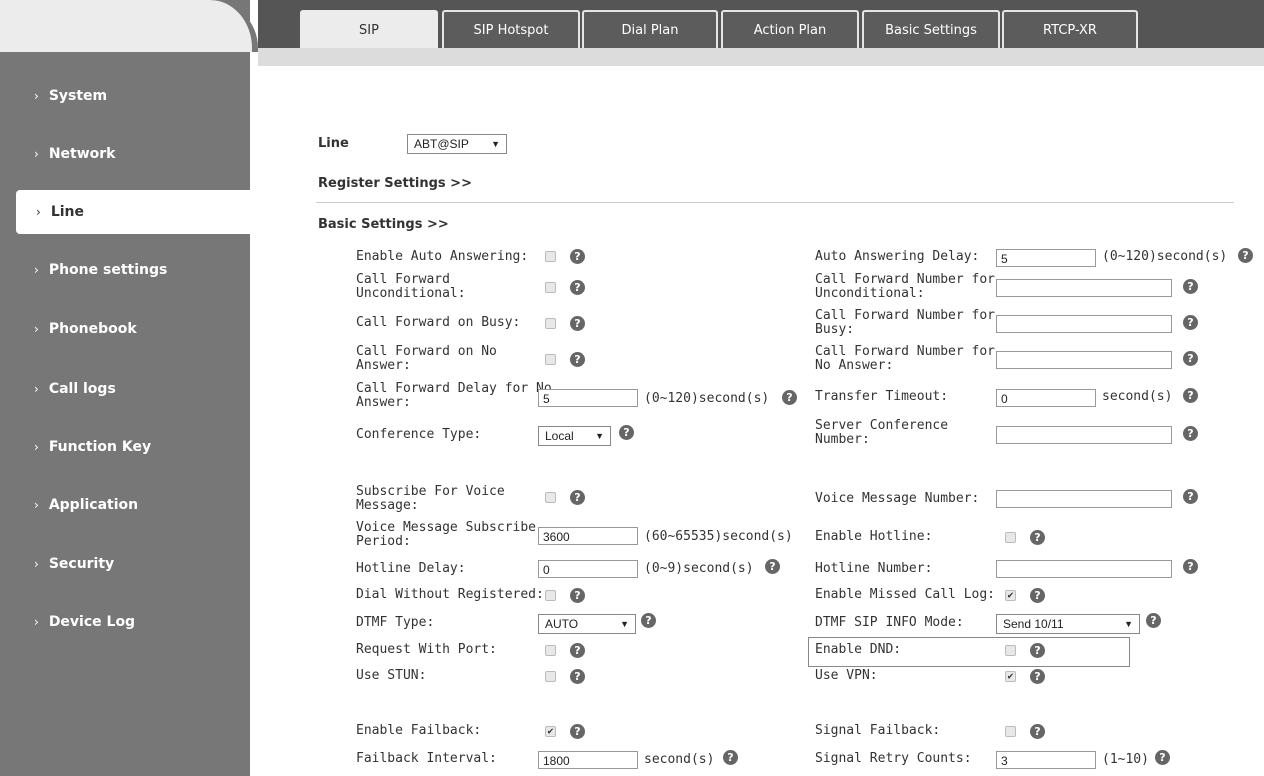 Image resolution: width=1264 pixels, height=776 pixels. What do you see at coordinates (125, 389) in the screenshot?
I see `nav-call-logs: › Call logs` at bounding box center [125, 389].